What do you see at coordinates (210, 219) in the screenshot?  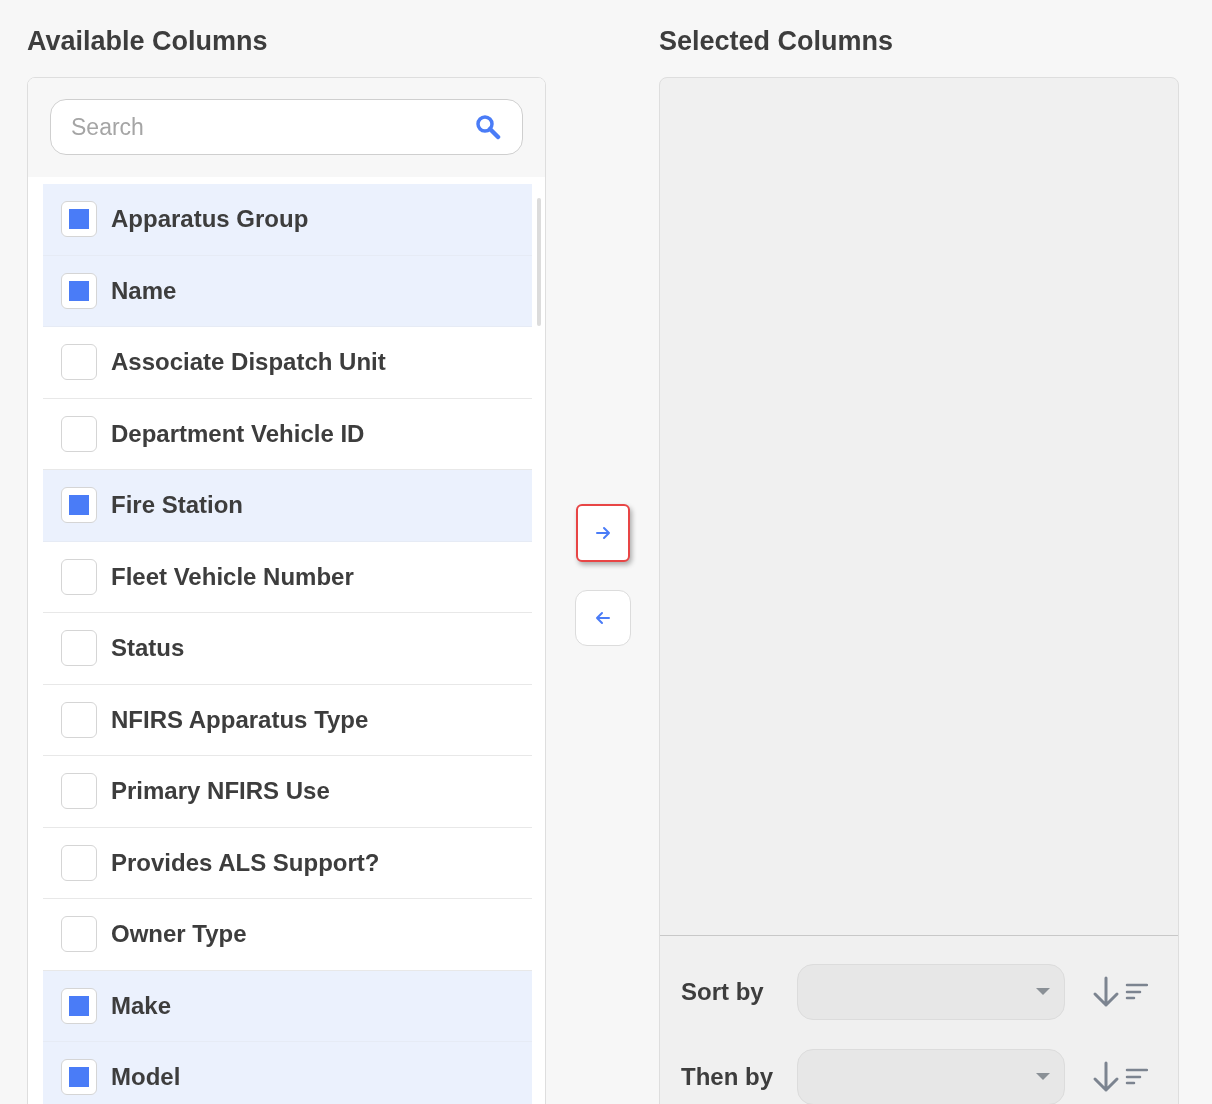 I see `column-label: Apparatus Group` at bounding box center [210, 219].